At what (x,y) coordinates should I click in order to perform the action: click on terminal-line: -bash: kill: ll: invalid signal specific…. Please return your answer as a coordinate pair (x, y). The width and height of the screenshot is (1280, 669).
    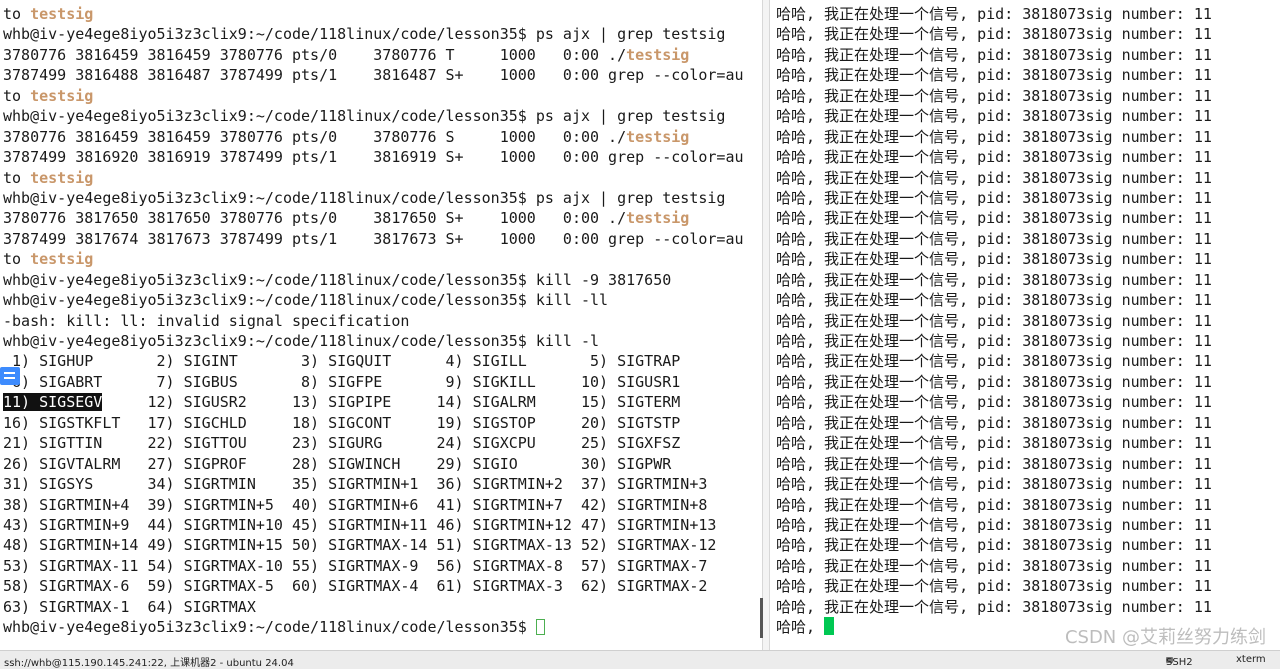
    Looking at the image, I should click on (206, 320).